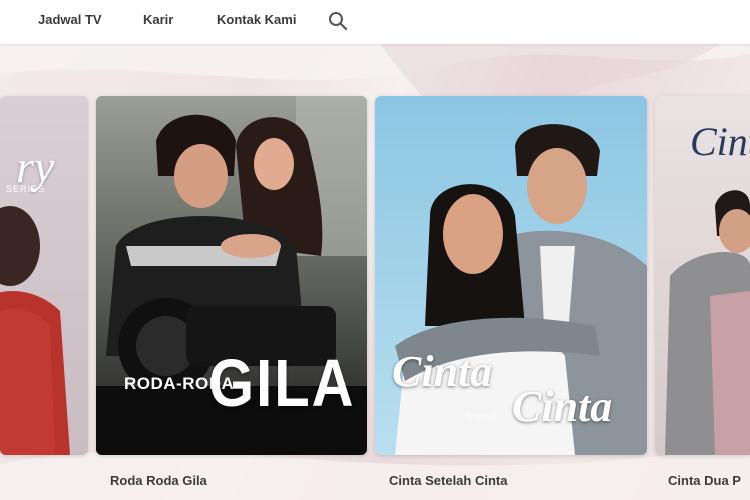 The height and width of the screenshot is (500, 750). What do you see at coordinates (338, 21) in the screenshot?
I see `search-icon` at bounding box center [338, 21].